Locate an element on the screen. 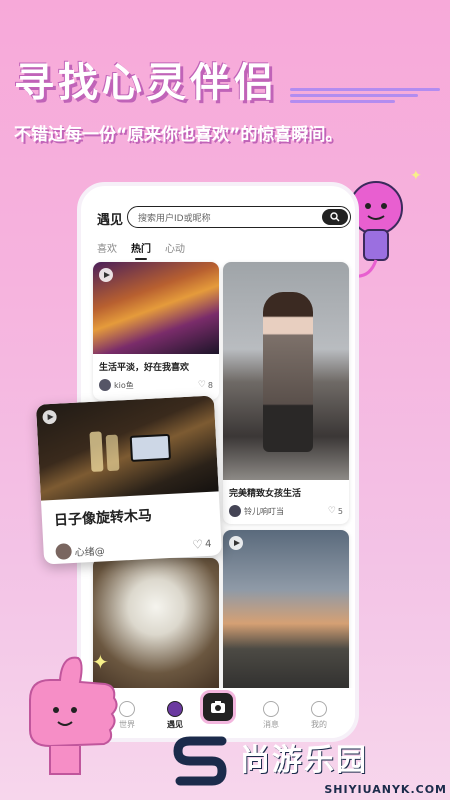  app-header: 遇见 搜索用户ID或昵称 is located at coordinates (224, 218).